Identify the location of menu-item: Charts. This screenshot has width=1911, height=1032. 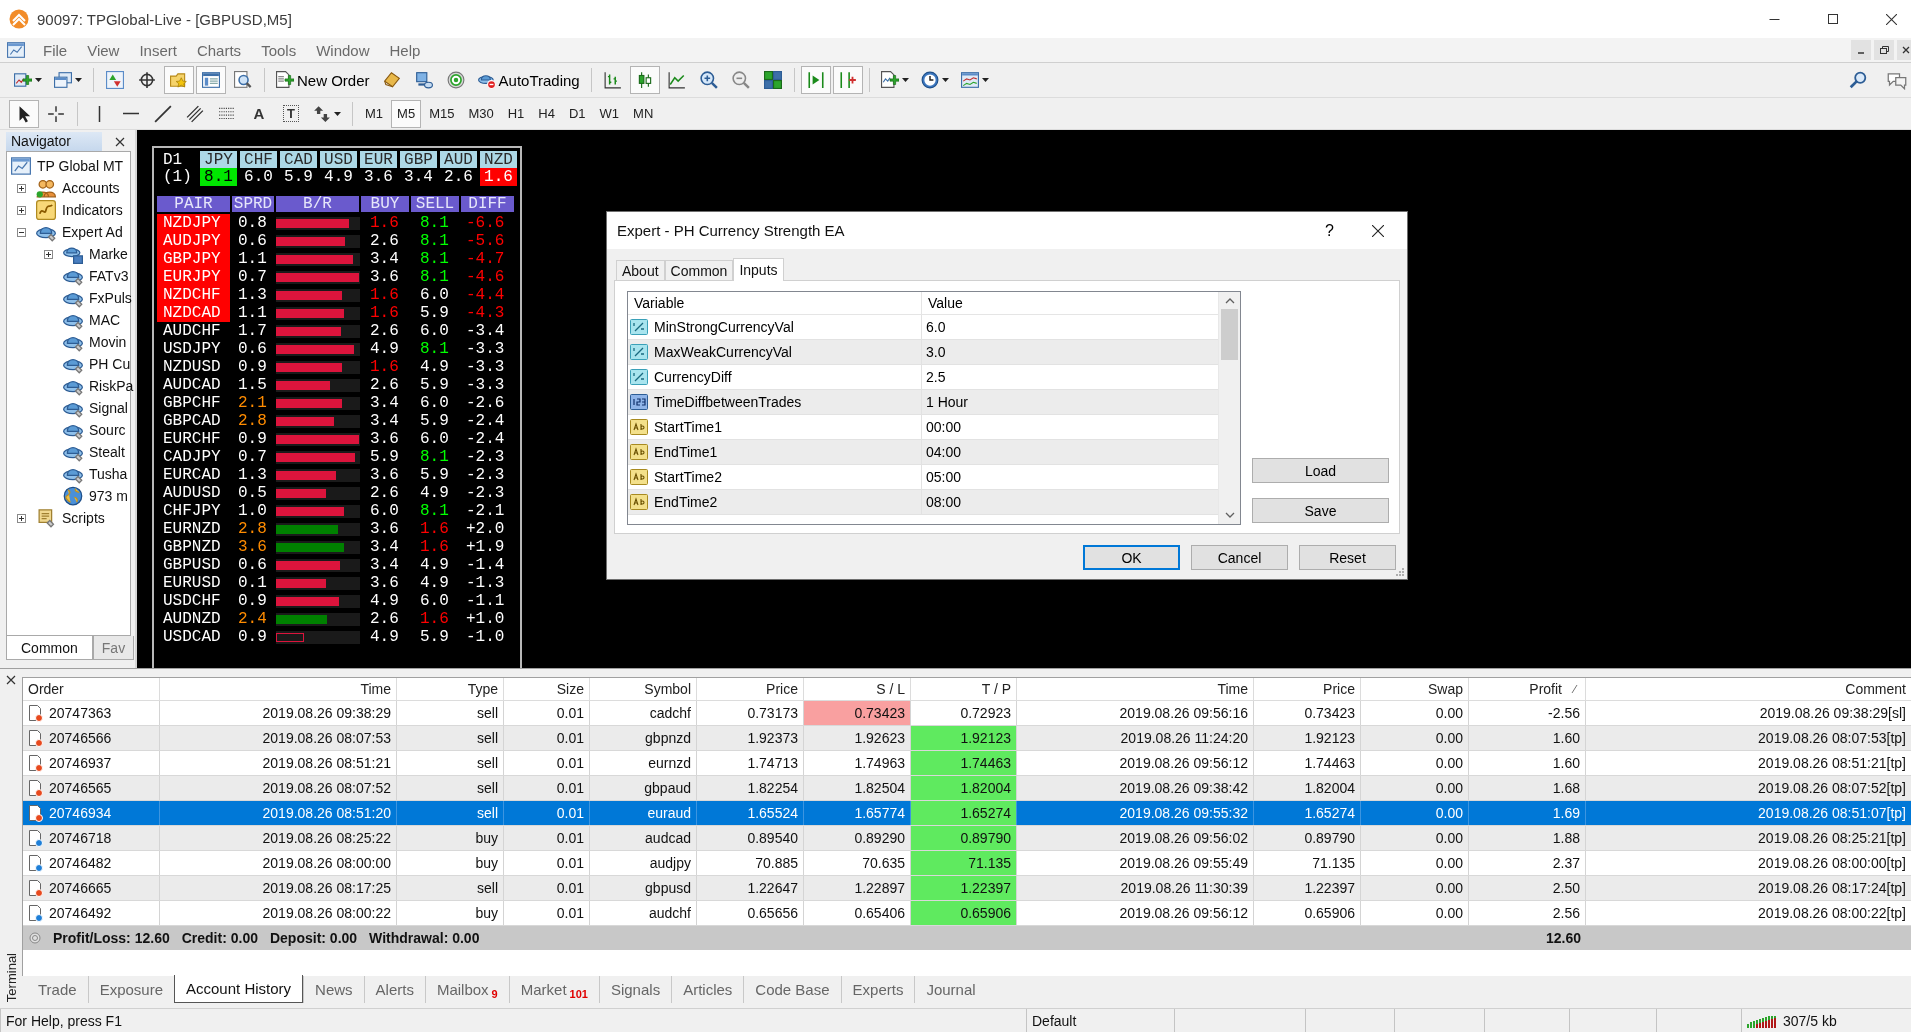
(219, 50).